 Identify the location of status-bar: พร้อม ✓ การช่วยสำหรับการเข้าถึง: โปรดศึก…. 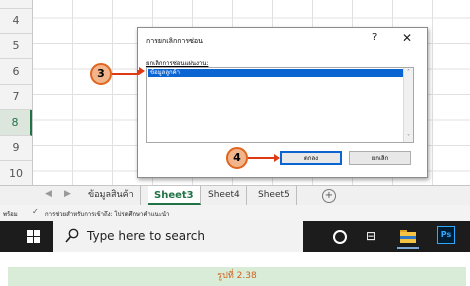
(235, 213).